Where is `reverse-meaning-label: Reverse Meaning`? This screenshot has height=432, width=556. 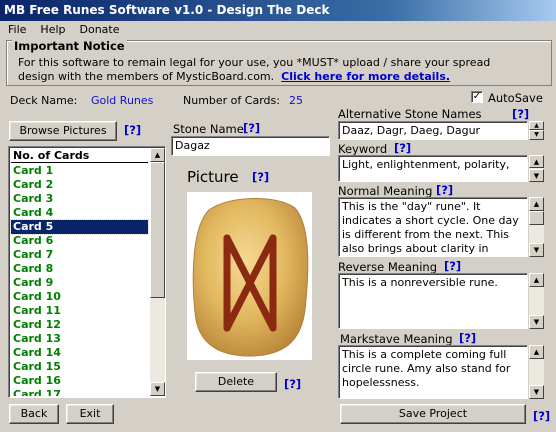 reverse-meaning-label: Reverse Meaning is located at coordinates (387, 267).